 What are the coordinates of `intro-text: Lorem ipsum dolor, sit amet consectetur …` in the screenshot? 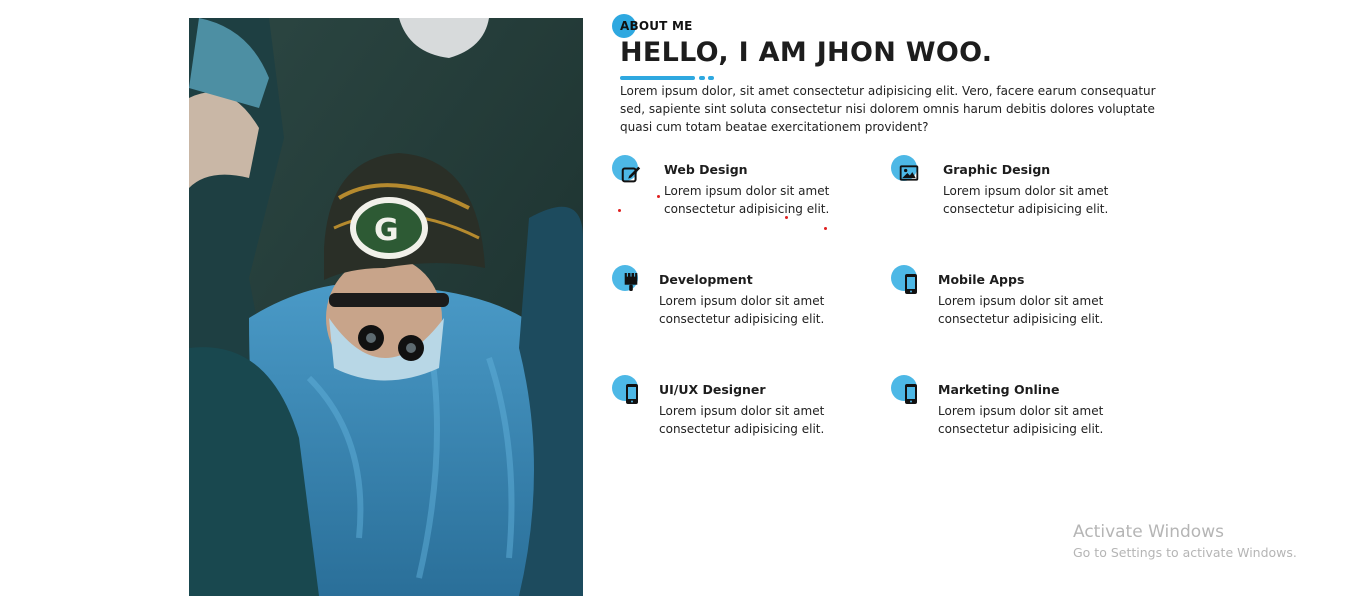 It's located at (888, 109).